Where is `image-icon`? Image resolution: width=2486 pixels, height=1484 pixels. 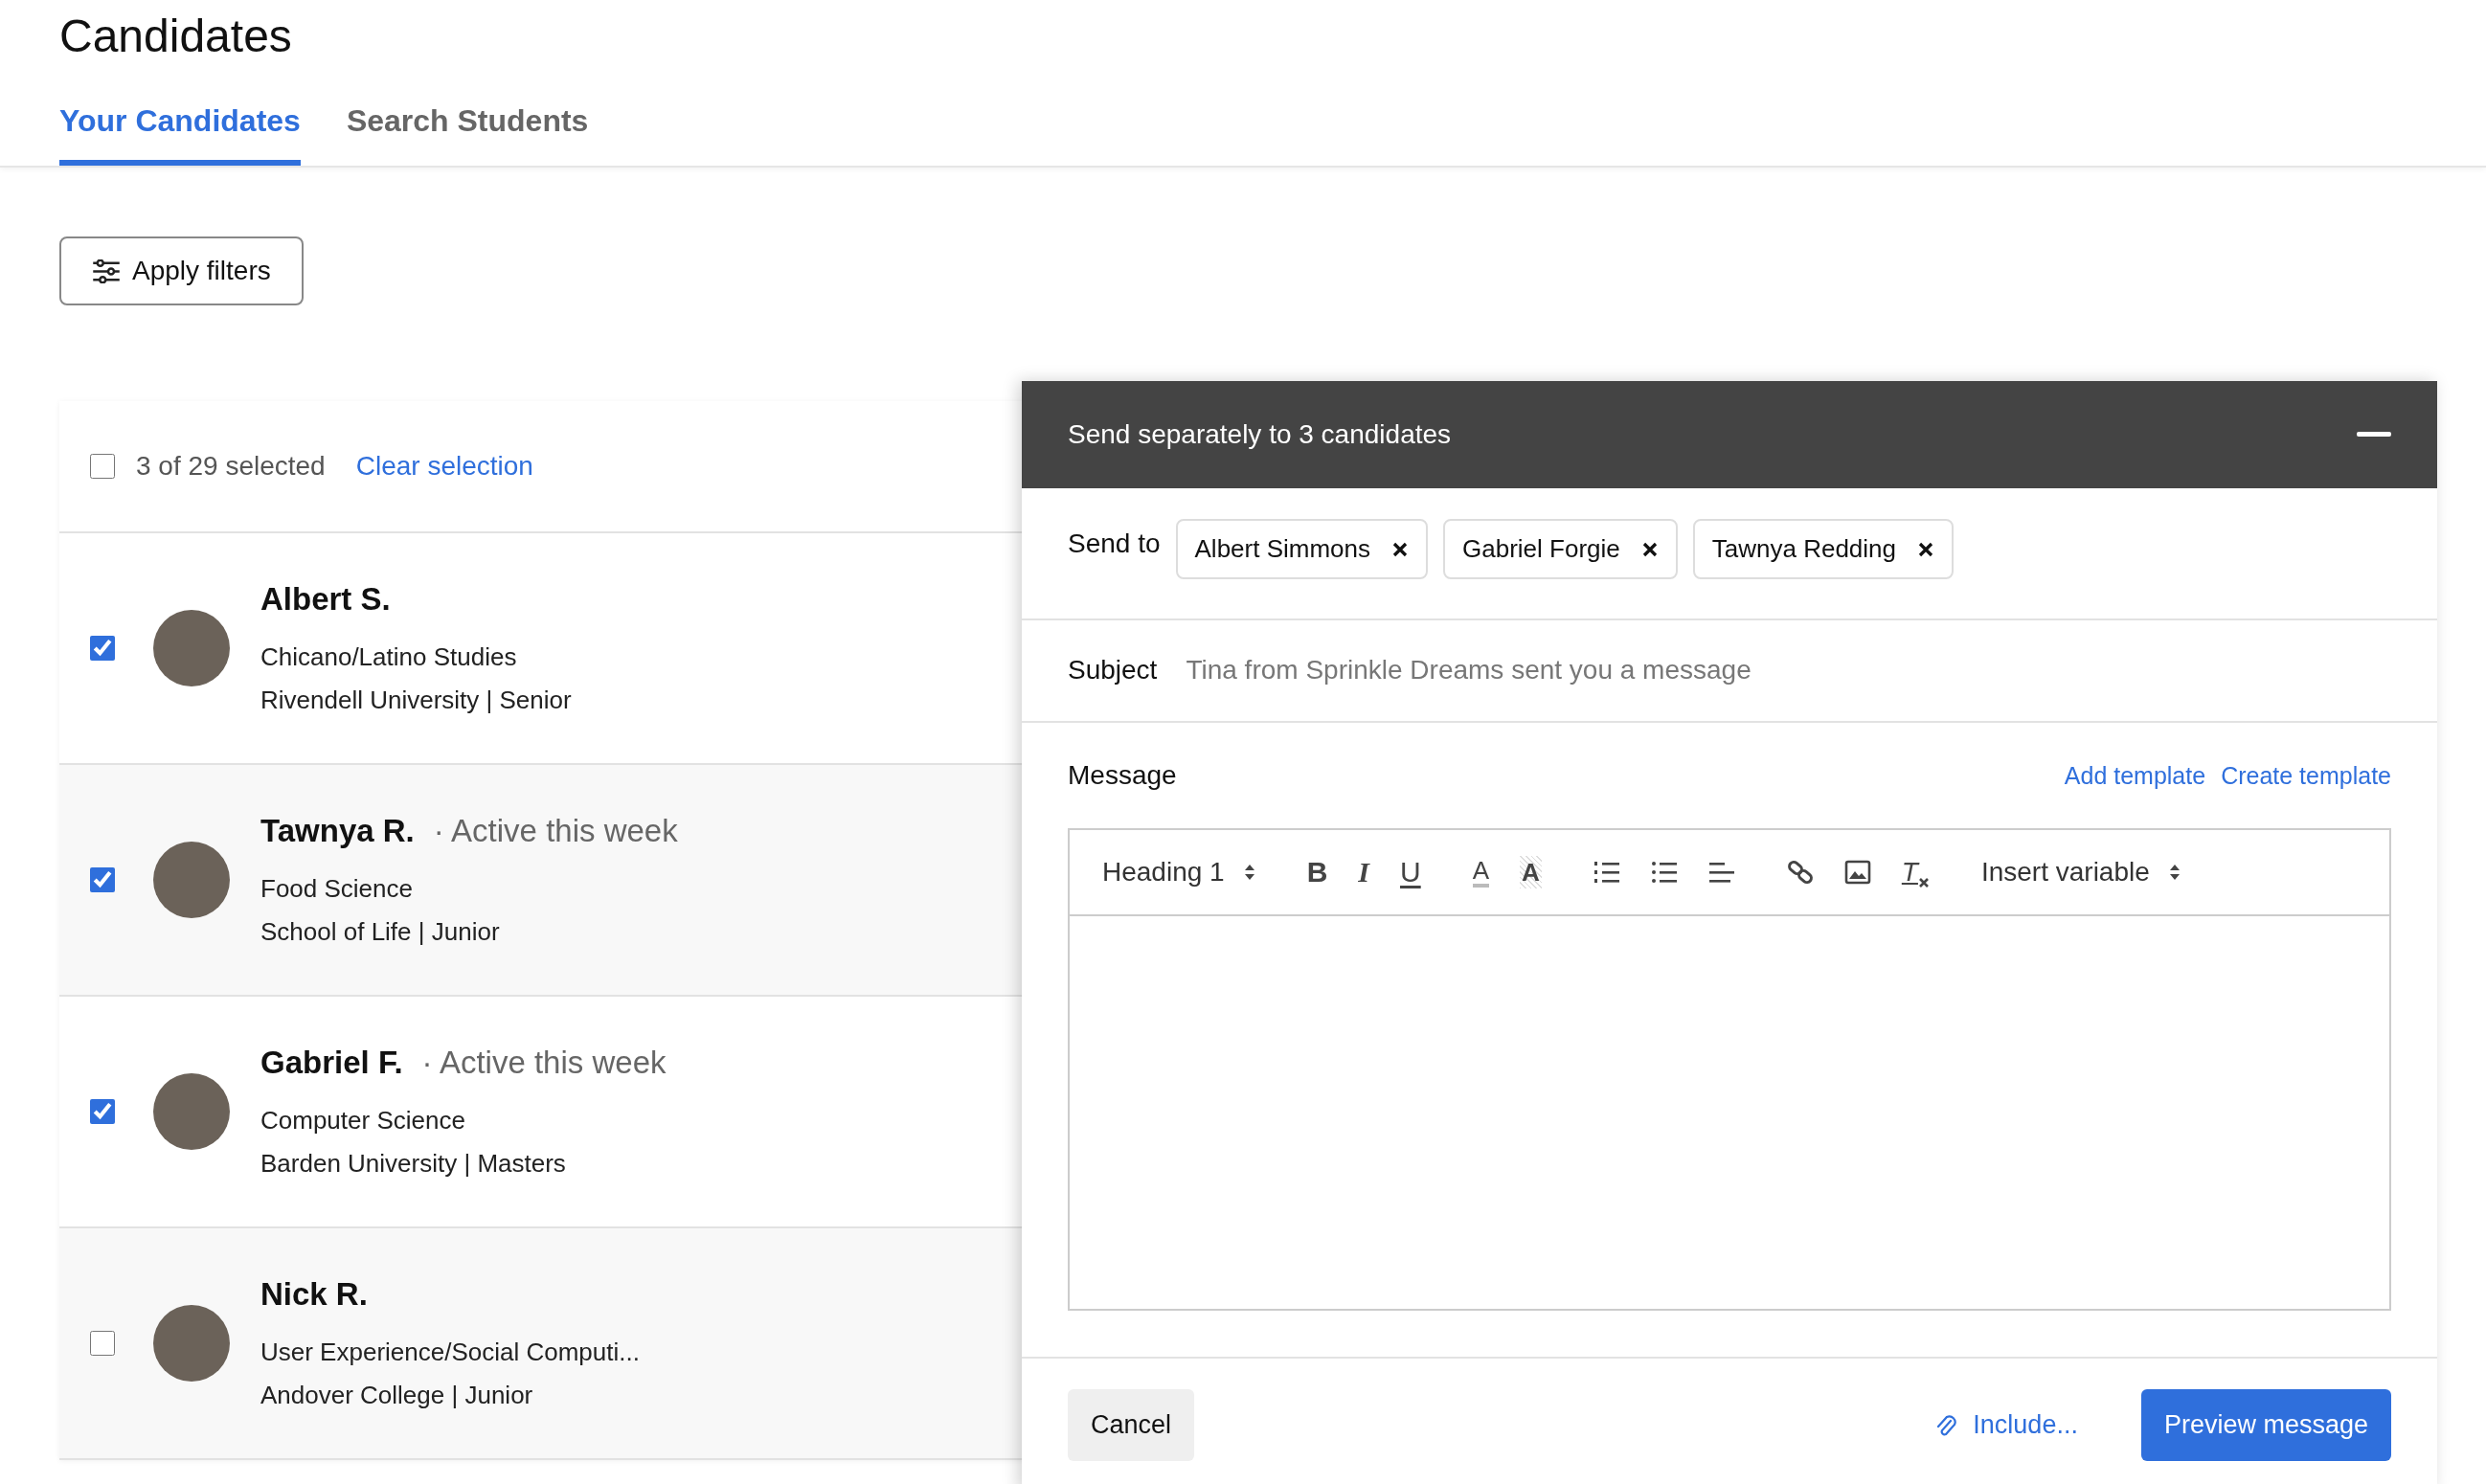
image-icon is located at coordinates (1857, 872).